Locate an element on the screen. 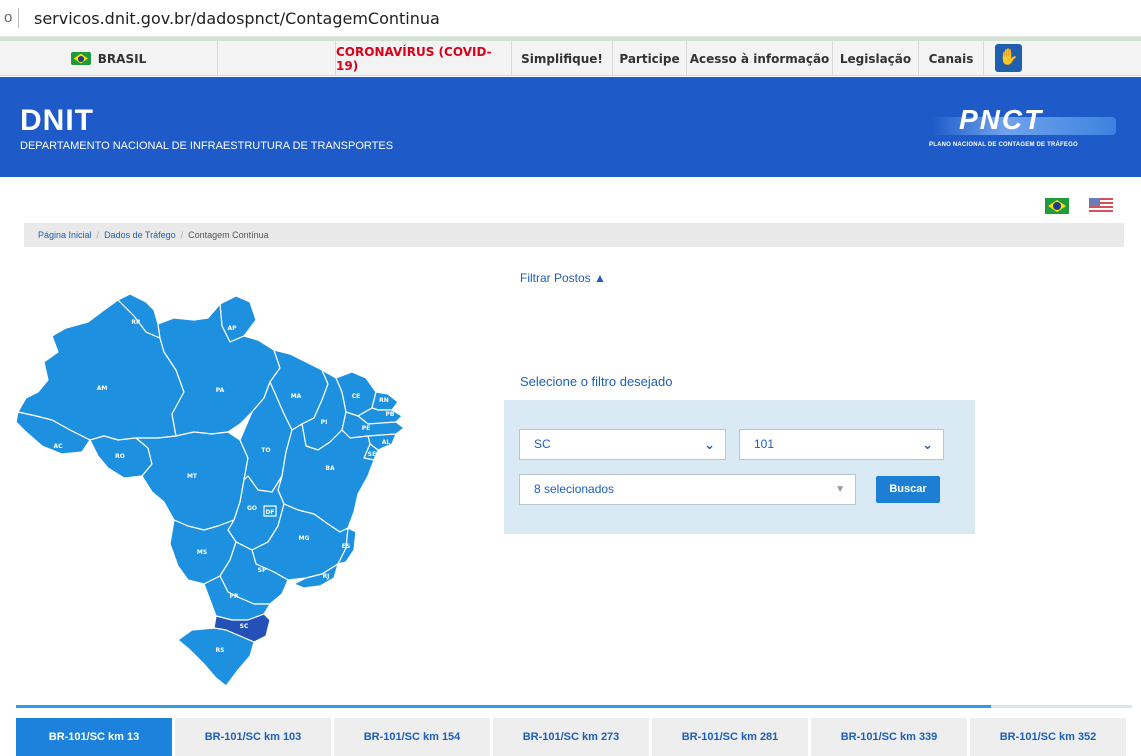 This screenshot has width=1141, height=756. breadcrumb-current: Contagem Contínua is located at coordinates (228, 235).